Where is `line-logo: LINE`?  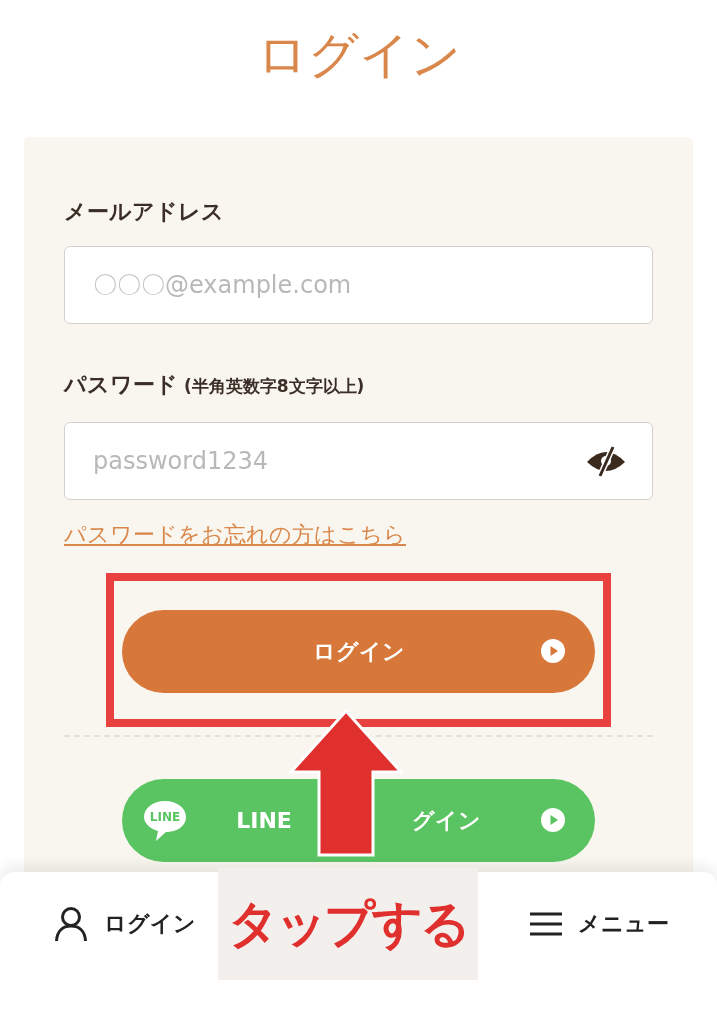
line-logo: LINE is located at coordinates (165, 821).